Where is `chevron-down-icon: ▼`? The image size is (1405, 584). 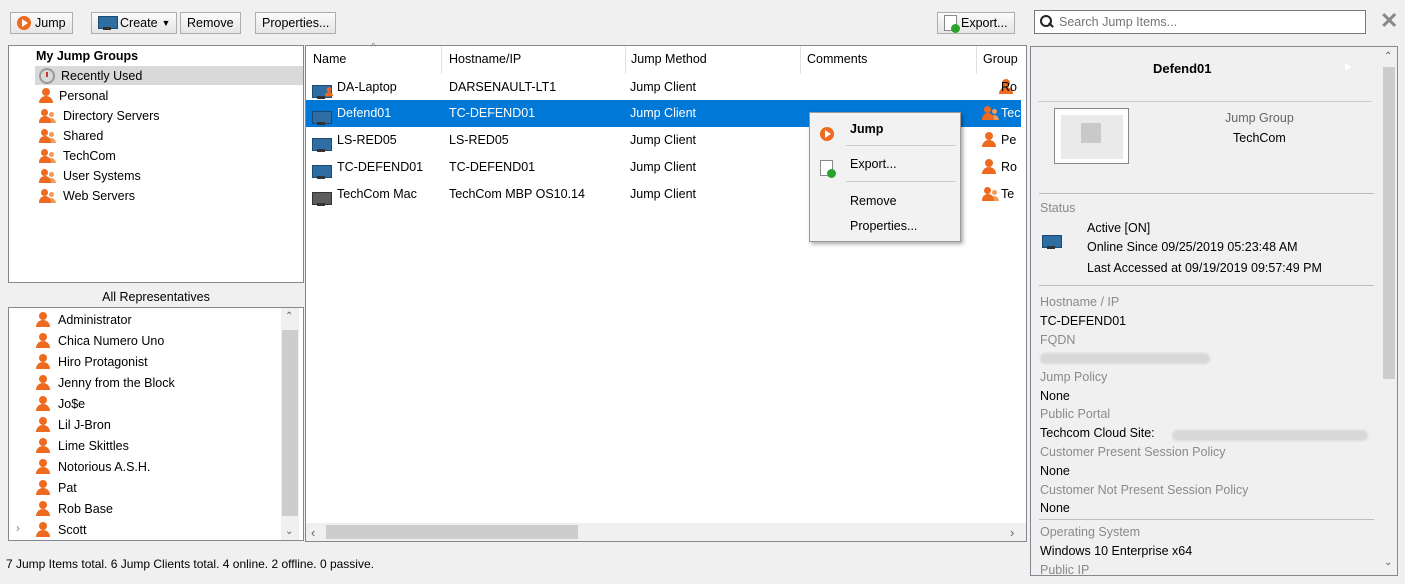
chevron-down-icon: ▼ is located at coordinates (166, 23).